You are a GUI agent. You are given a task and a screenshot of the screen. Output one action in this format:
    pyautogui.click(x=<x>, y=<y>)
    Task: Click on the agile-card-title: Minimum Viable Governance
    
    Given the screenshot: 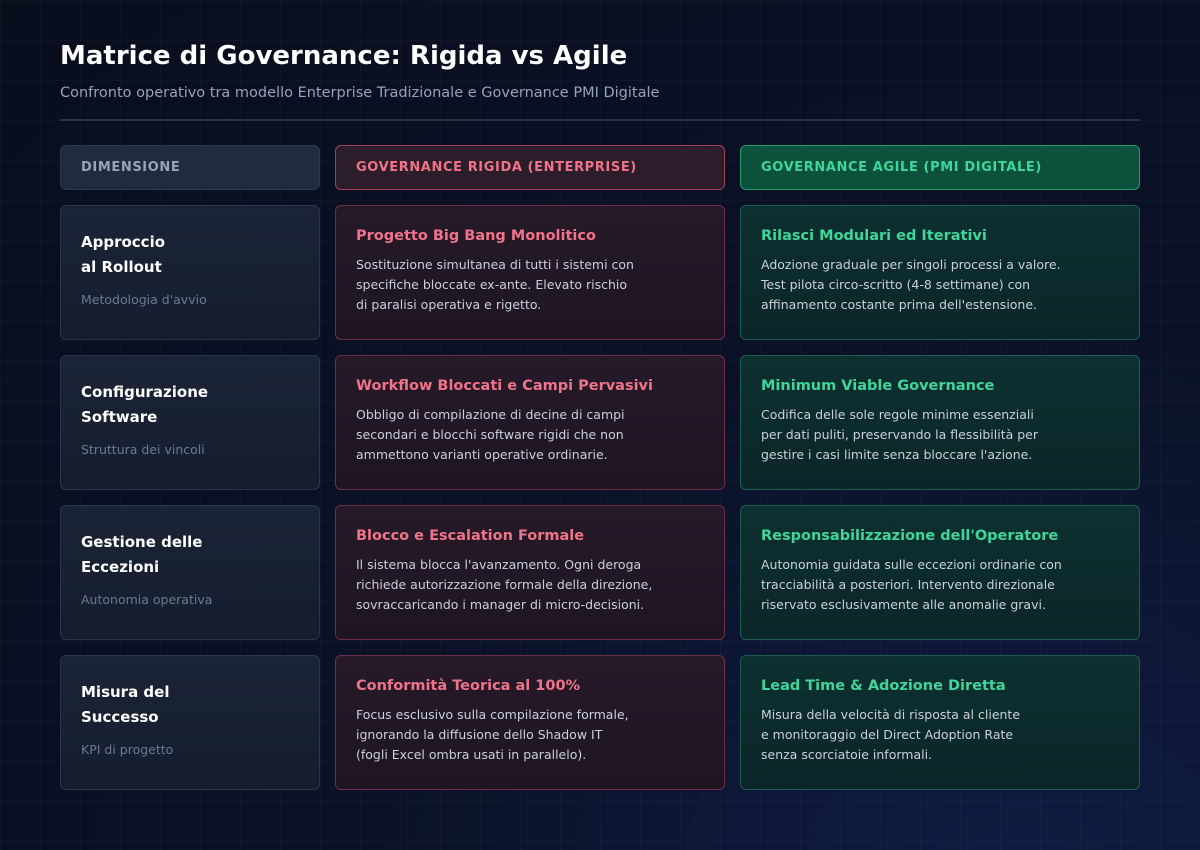 What is the action you would take?
    pyautogui.click(x=878, y=386)
    